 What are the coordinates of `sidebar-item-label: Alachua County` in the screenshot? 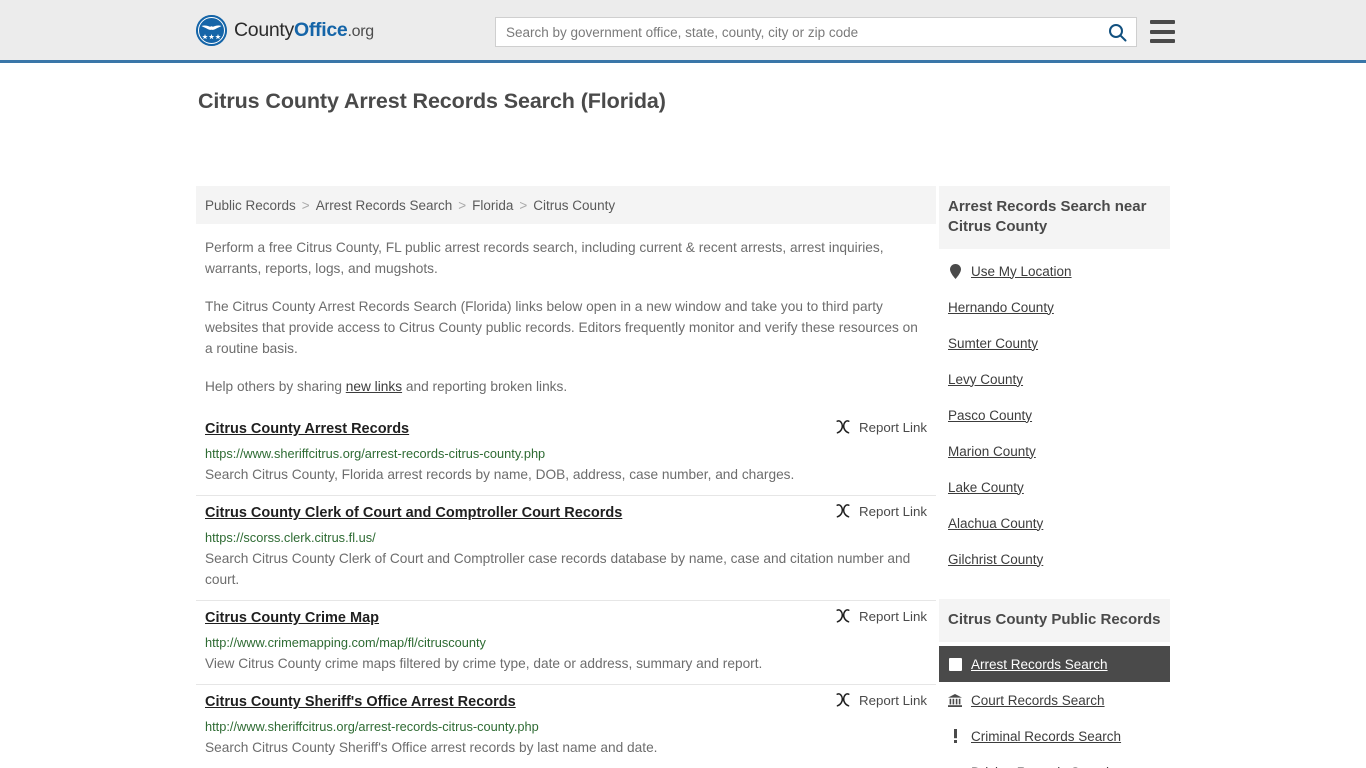 It's located at (996, 523).